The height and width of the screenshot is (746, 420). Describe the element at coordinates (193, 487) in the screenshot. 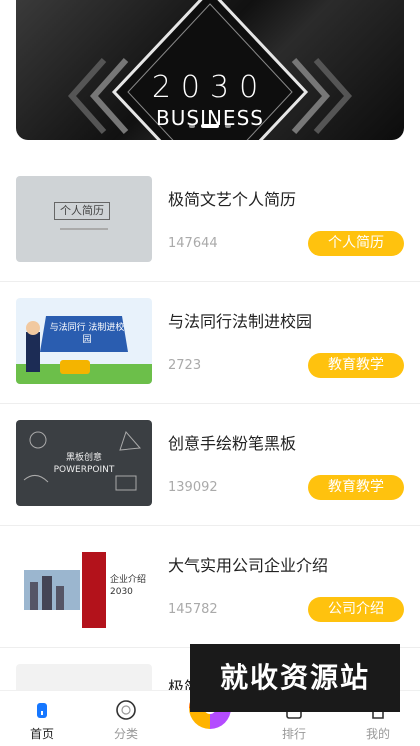

I see `item-count: 139092` at that location.